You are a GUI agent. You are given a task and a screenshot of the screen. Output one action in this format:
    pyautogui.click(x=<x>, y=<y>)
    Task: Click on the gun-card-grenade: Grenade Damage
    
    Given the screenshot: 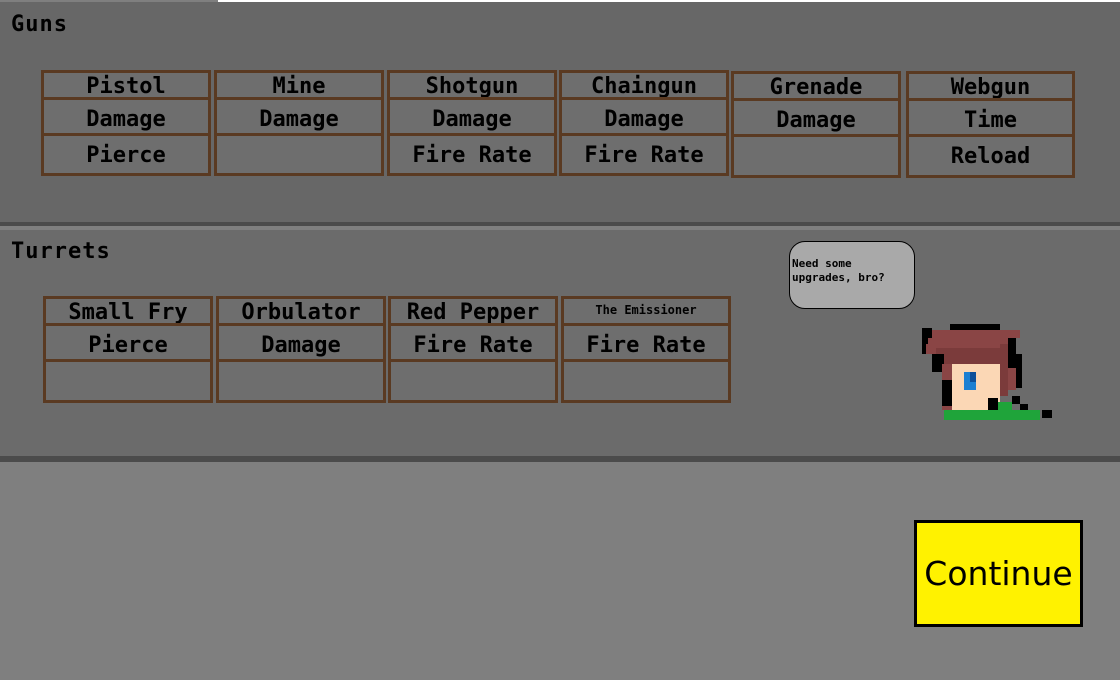 What is the action you would take?
    pyautogui.click(x=816, y=124)
    